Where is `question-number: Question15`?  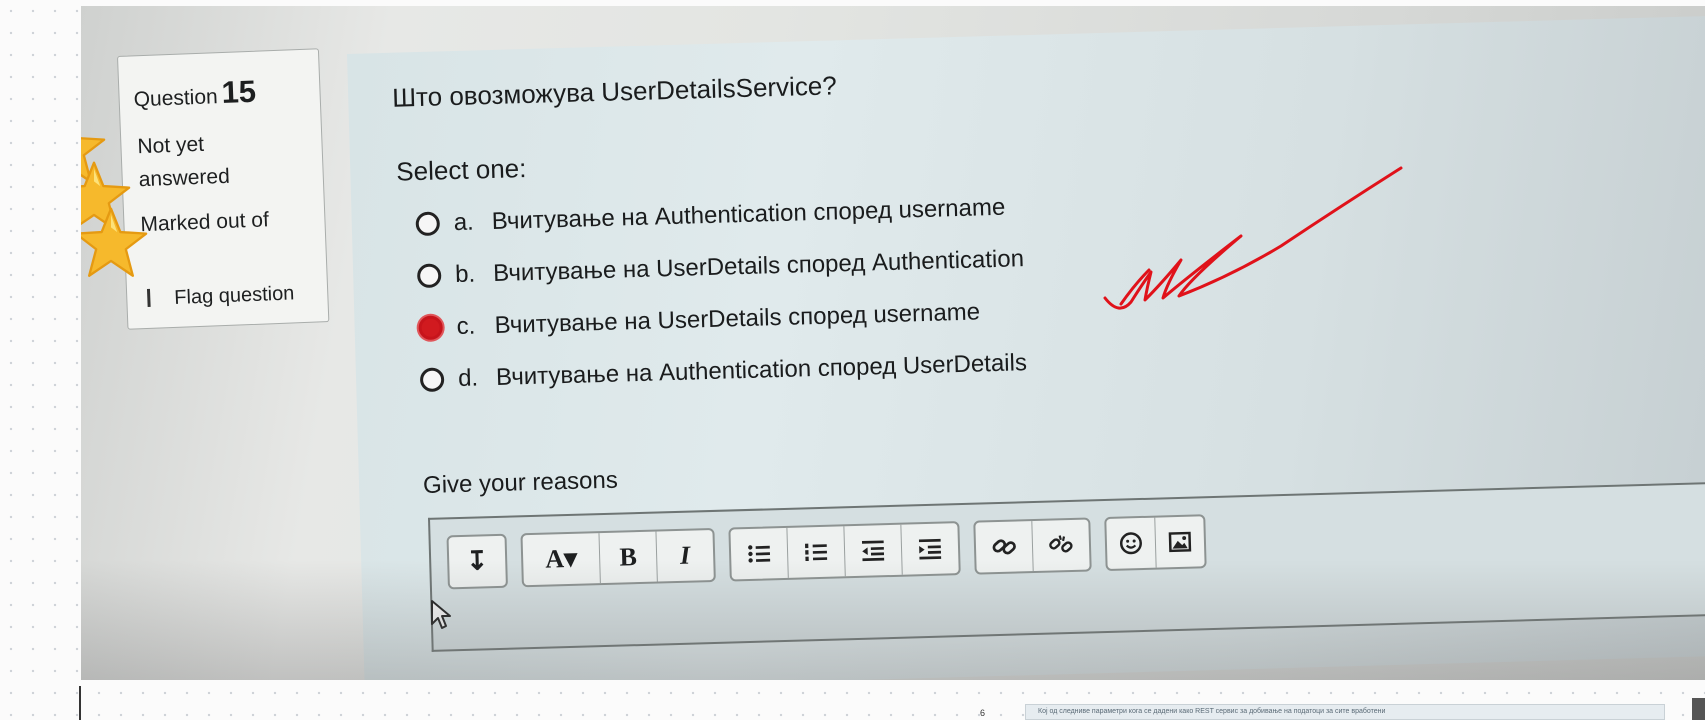
question-number: Question15 is located at coordinates (195, 94).